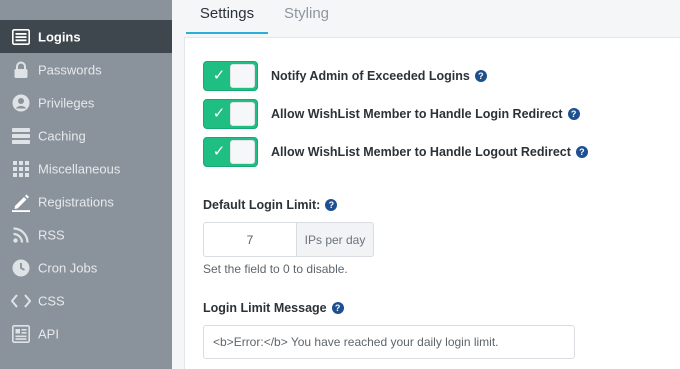  I want to click on sidebar-item-label: Logins, so click(59, 36).